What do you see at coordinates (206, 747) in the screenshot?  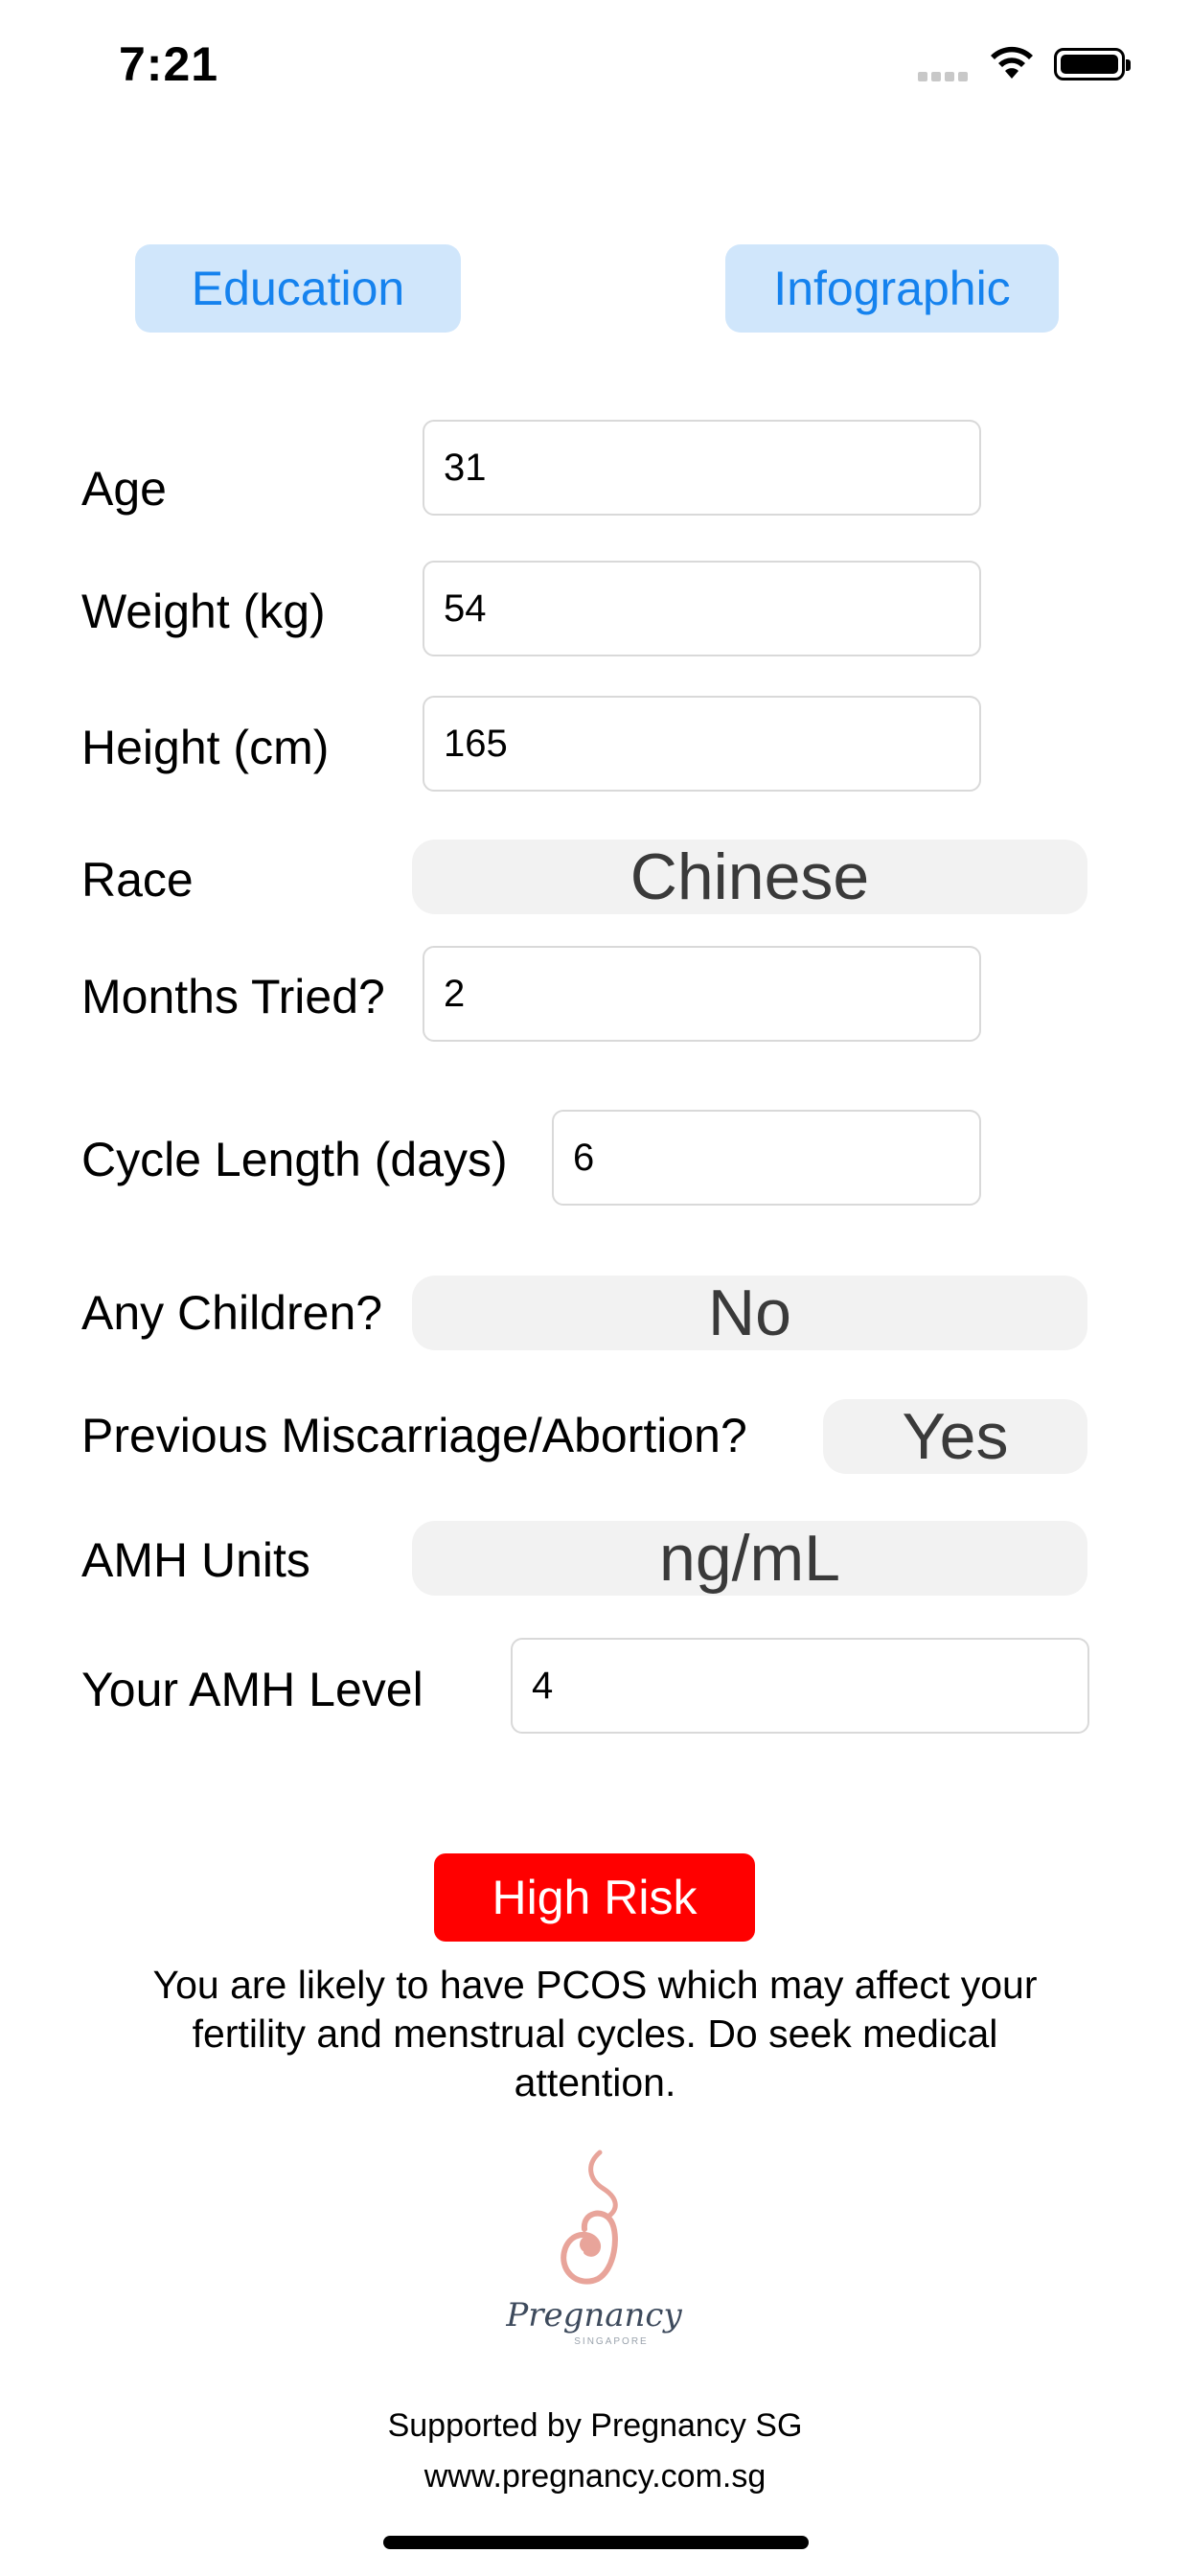 I see `height-label: Height (cm)` at bounding box center [206, 747].